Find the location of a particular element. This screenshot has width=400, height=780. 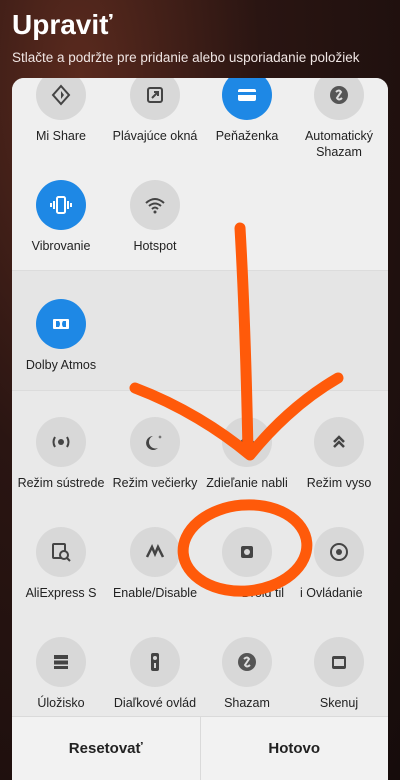

tile-bedtime: Režim večierky is located at coordinates (155, 454).